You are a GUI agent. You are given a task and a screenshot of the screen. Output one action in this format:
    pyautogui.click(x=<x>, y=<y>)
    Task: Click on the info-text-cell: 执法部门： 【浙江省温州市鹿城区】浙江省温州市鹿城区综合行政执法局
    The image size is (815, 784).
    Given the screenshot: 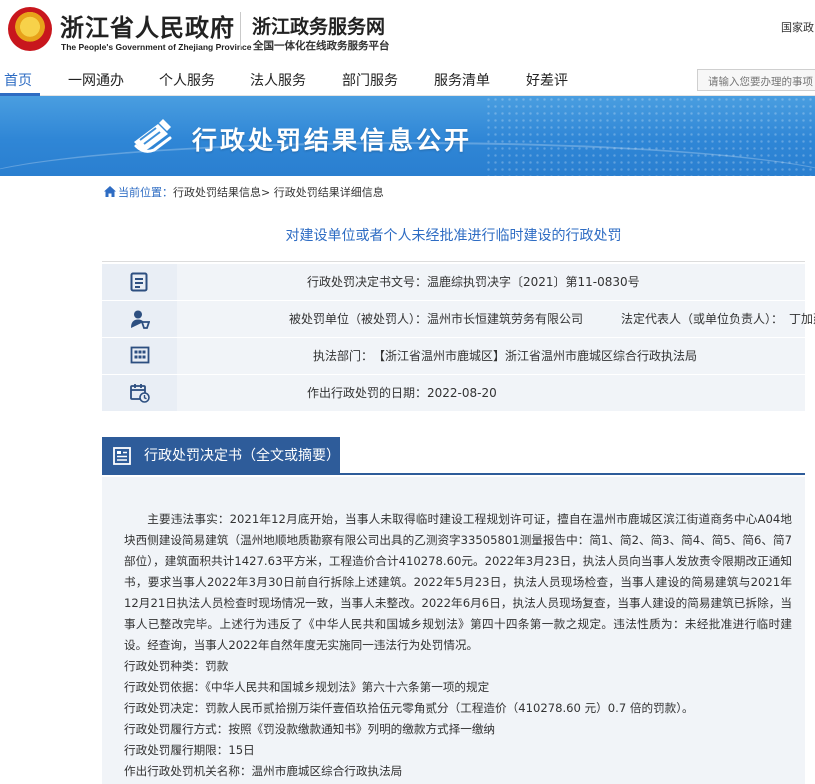 What is the action you would take?
    pyautogui.click(x=491, y=356)
    